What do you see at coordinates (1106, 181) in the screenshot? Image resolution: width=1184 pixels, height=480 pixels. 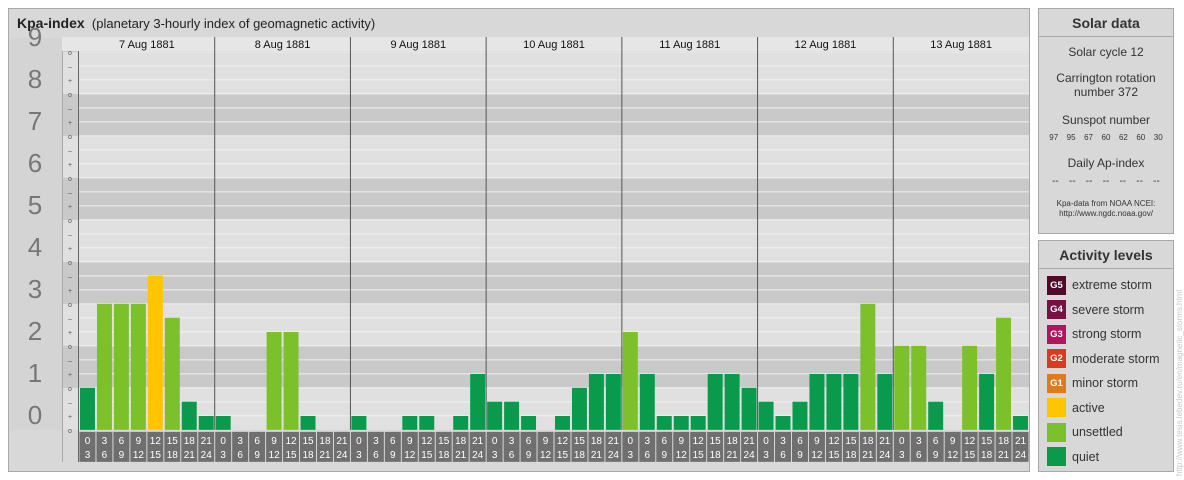 I see `ap-values: -- -- -- -- -- -- --` at bounding box center [1106, 181].